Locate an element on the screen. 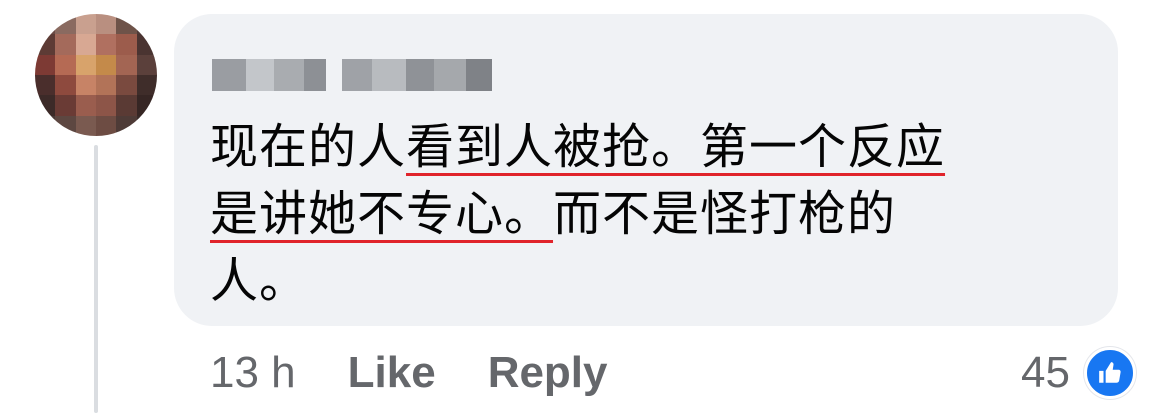 This screenshot has height=413, width=1170. comment-text-segment: 而不是怪打枪的 is located at coordinates (725, 214).